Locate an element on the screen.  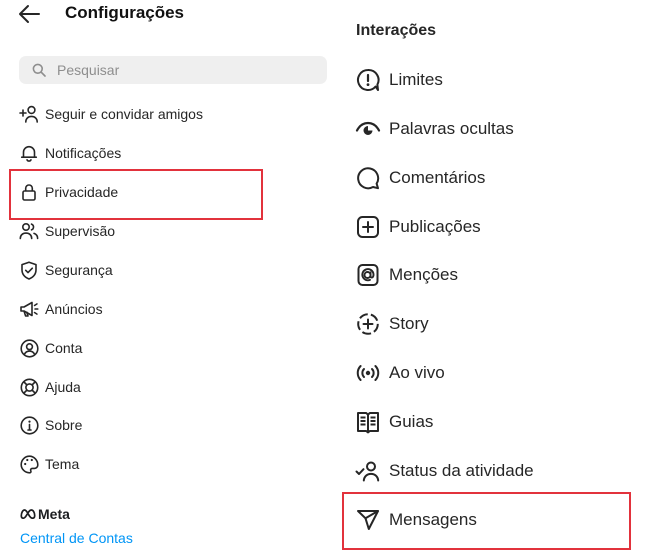
hidden-eye-icon is located at coordinates (368, 129).